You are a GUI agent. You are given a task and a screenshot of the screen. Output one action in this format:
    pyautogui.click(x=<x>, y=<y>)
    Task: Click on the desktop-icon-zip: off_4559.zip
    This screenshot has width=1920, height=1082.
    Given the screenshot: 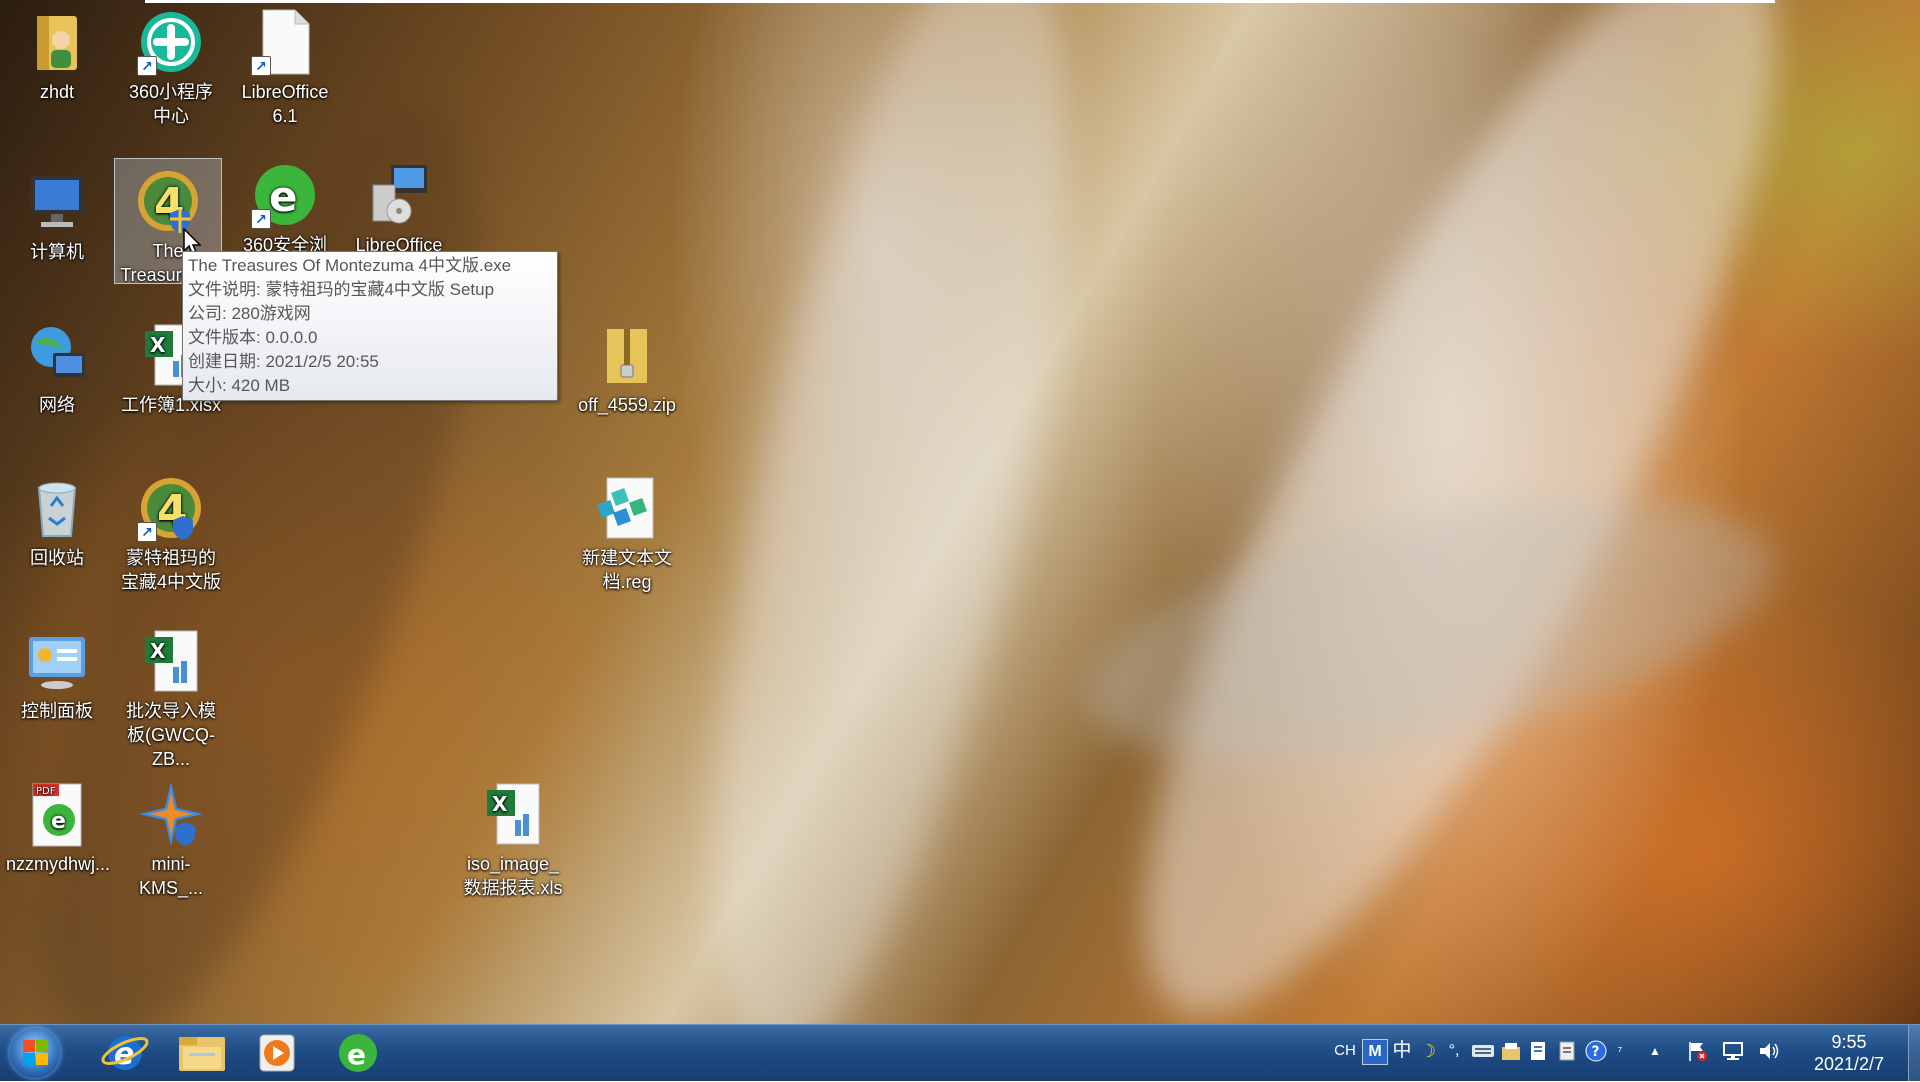 What is the action you would take?
    pyautogui.click(x=627, y=365)
    